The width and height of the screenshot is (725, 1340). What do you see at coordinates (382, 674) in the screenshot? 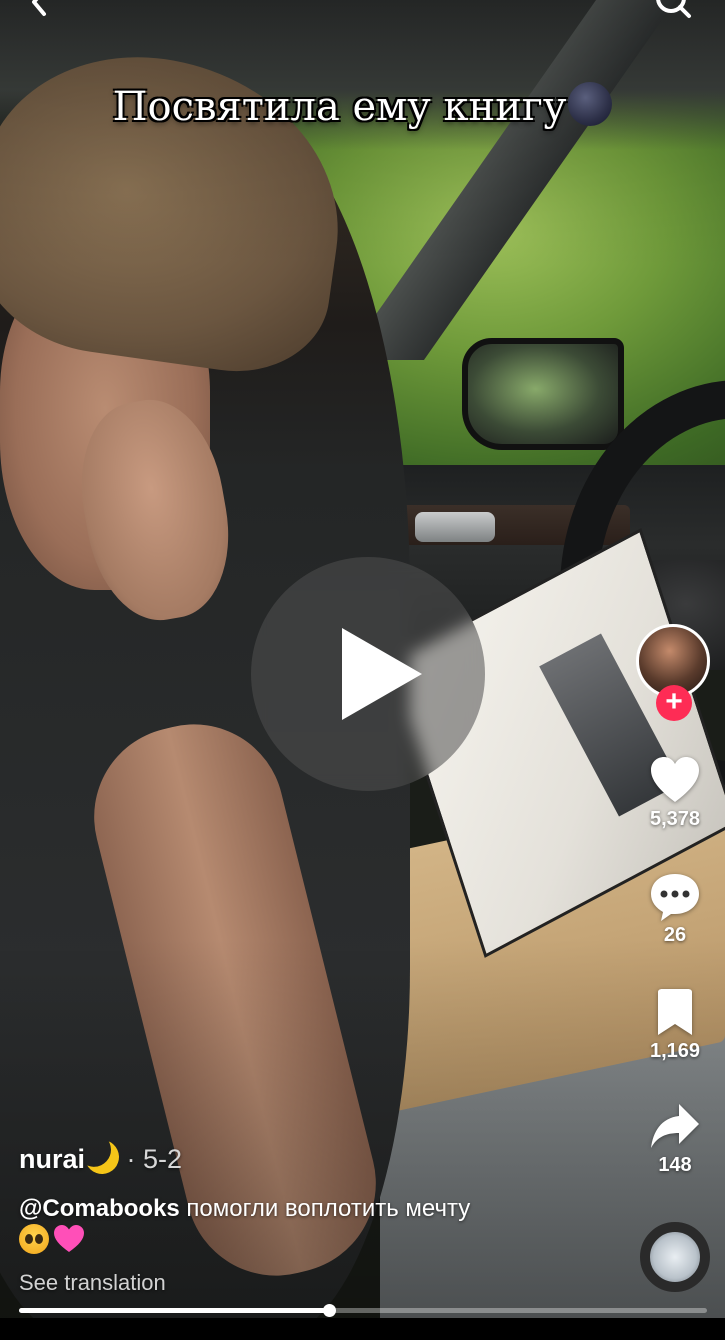
I see `play-icon` at bounding box center [382, 674].